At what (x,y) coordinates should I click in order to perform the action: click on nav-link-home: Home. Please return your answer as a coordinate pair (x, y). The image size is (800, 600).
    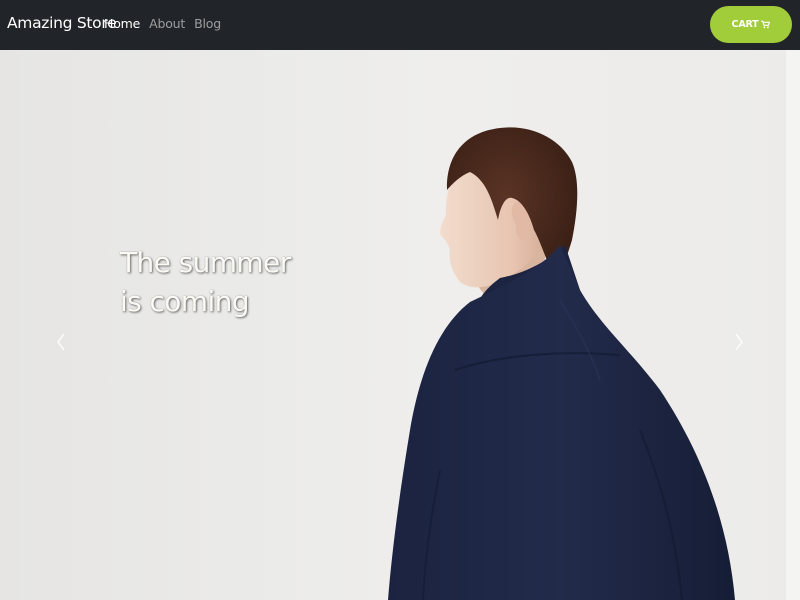
    Looking at the image, I should click on (122, 23).